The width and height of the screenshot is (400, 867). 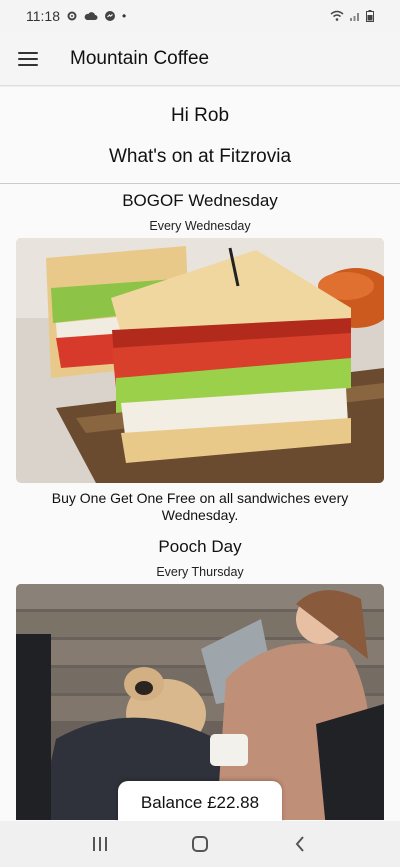 What do you see at coordinates (43, 16) in the screenshot?
I see `status-time: 11:18` at bounding box center [43, 16].